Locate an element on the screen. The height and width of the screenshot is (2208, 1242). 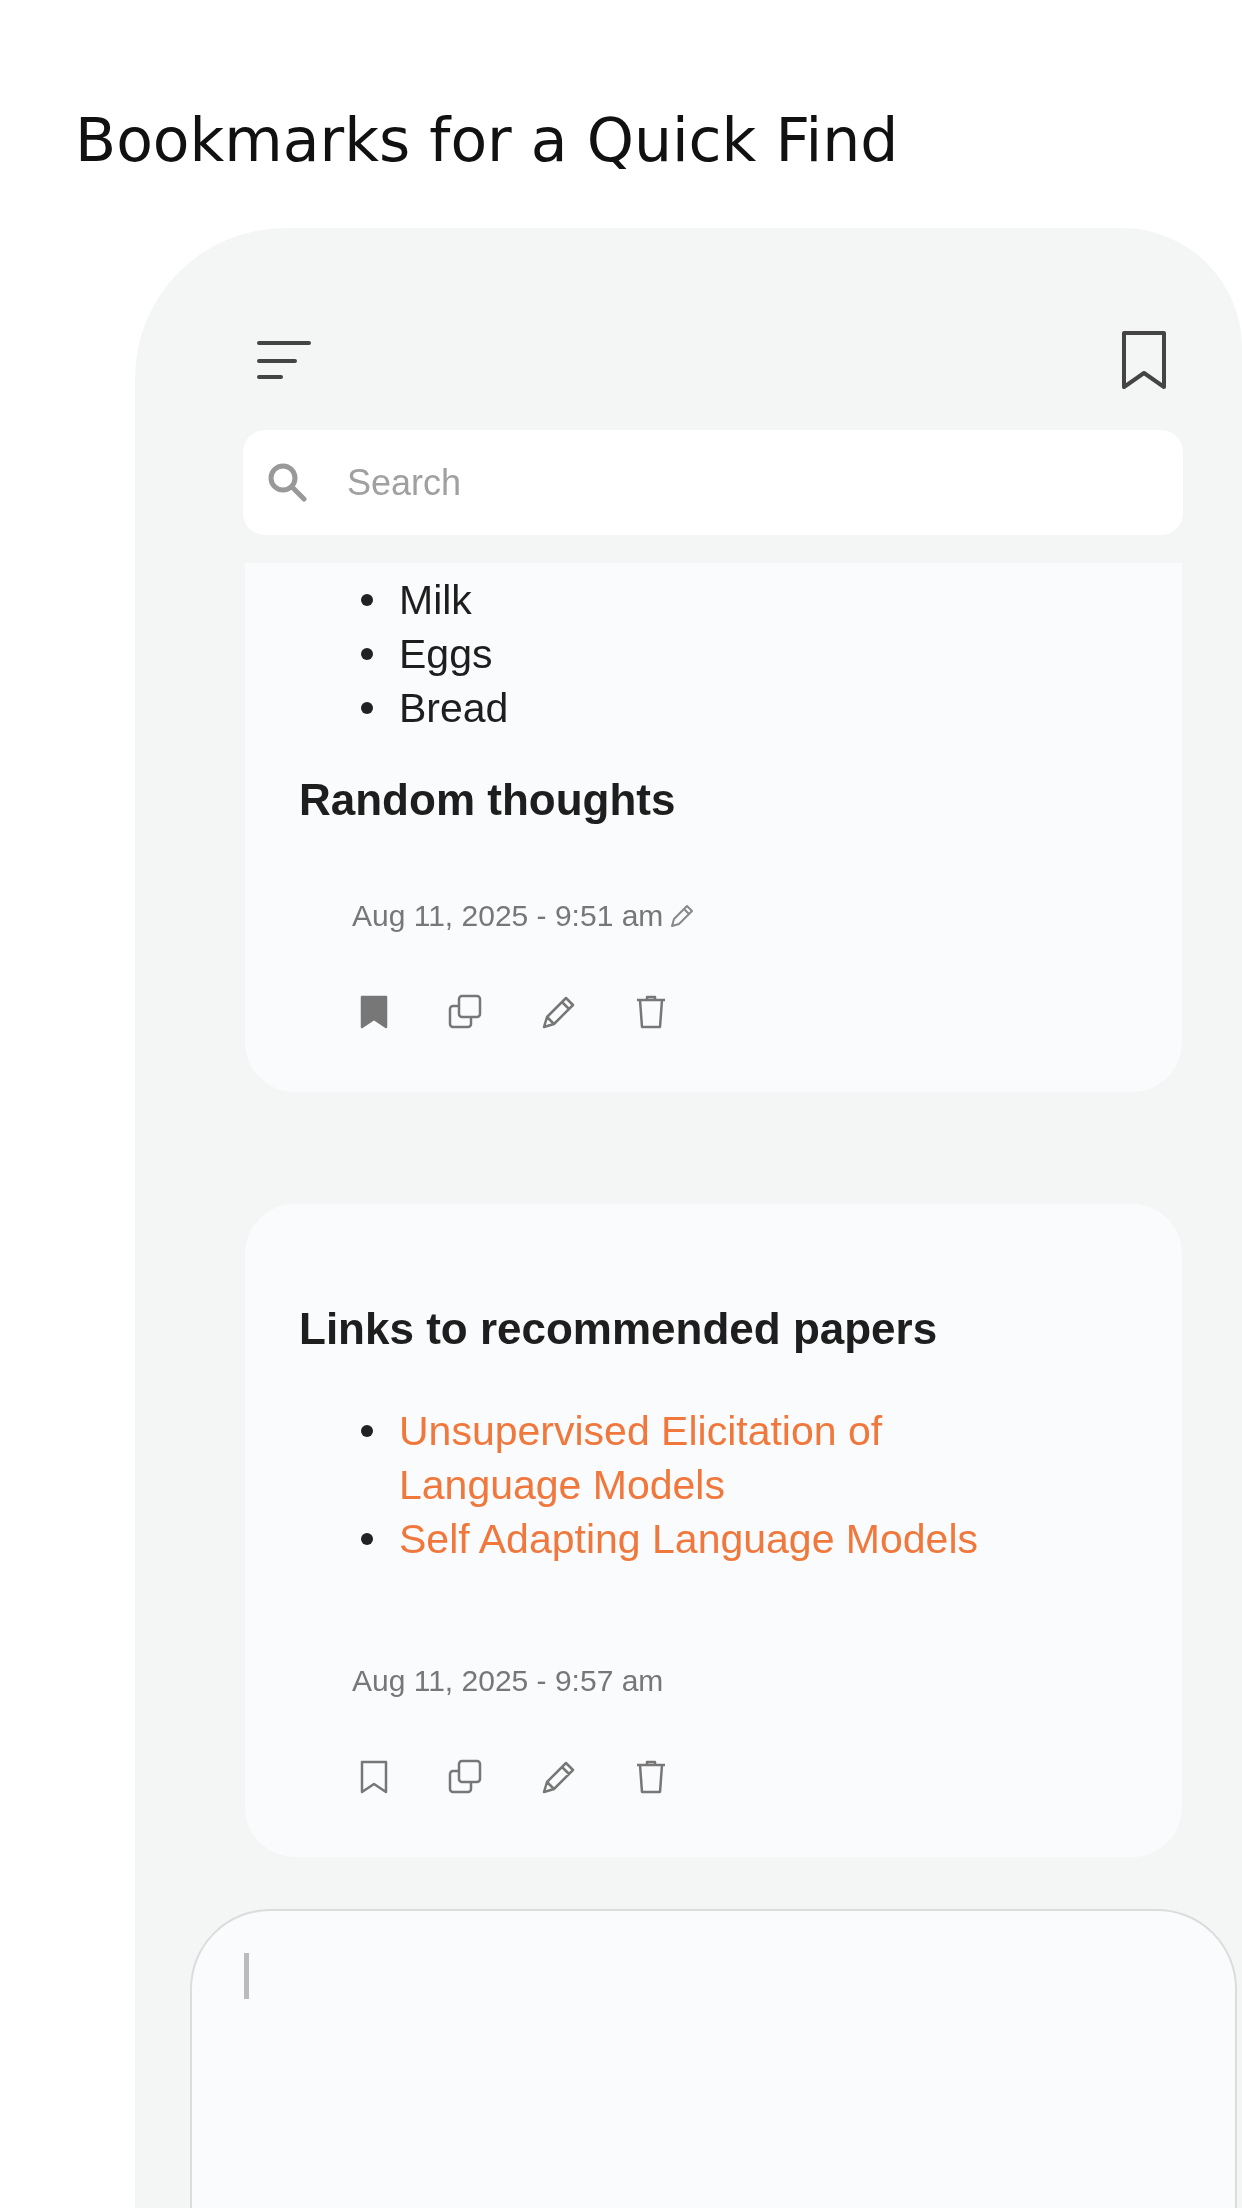
menu-icon is located at coordinates (284, 360).